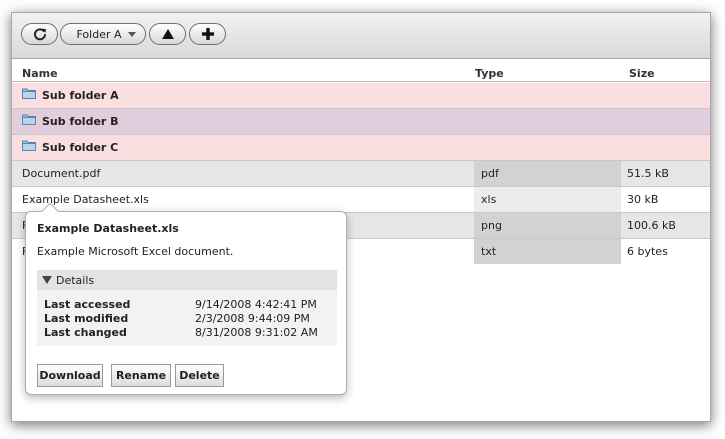  What do you see at coordinates (47, 280) in the screenshot?
I see `disclosure-triangle-icon` at bounding box center [47, 280].